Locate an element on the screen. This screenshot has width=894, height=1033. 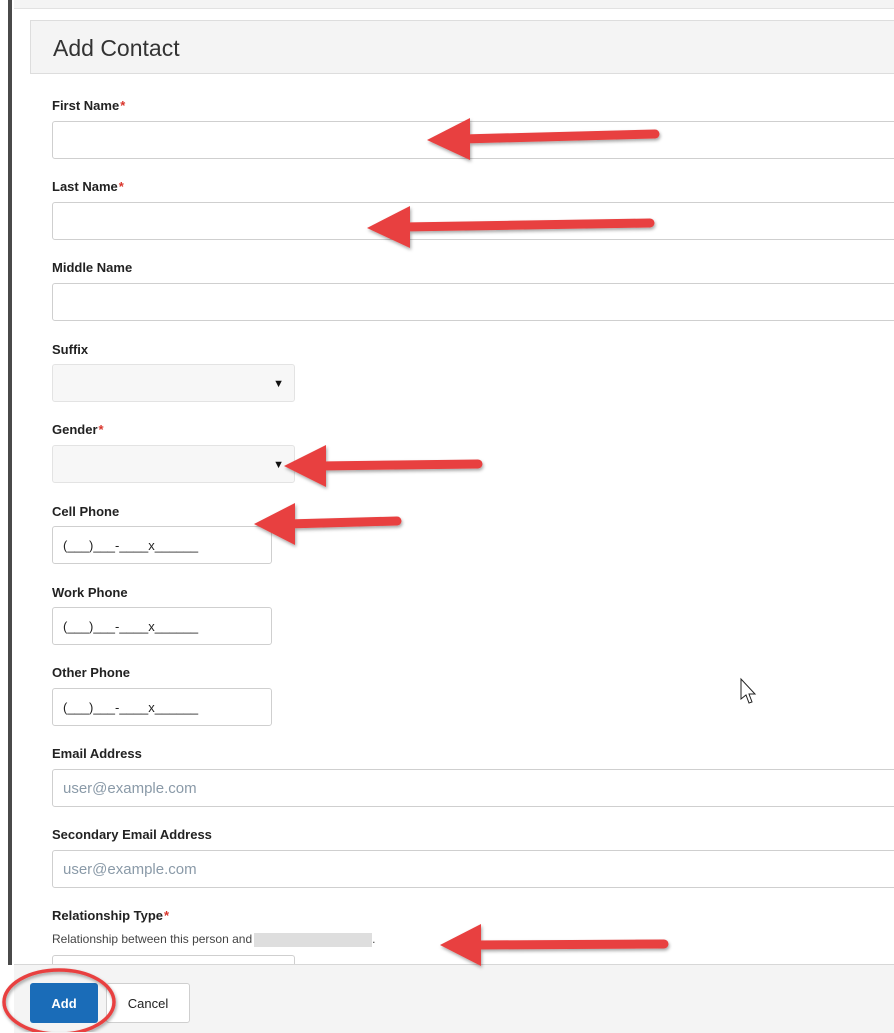
other-phone-label: Other Phone is located at coordinates (91, 672).